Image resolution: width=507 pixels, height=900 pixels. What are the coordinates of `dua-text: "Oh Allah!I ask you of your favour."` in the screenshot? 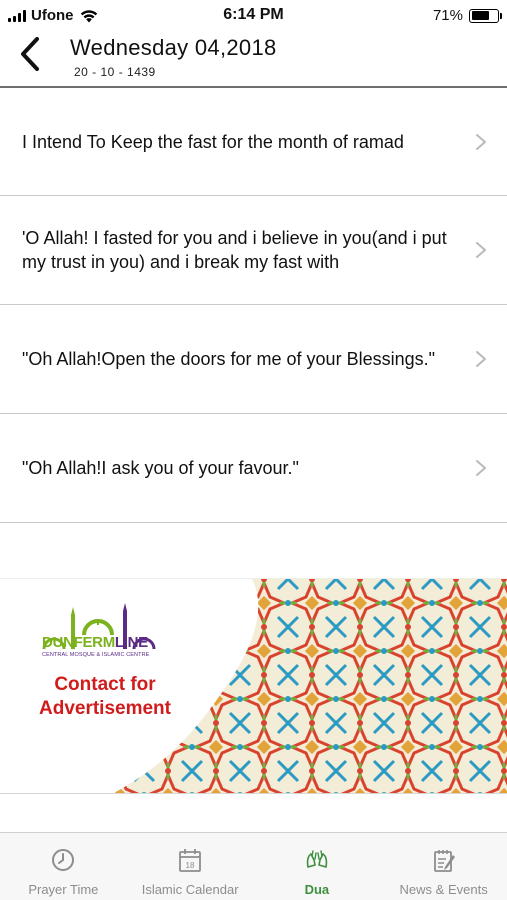 It's located at (160, 468).